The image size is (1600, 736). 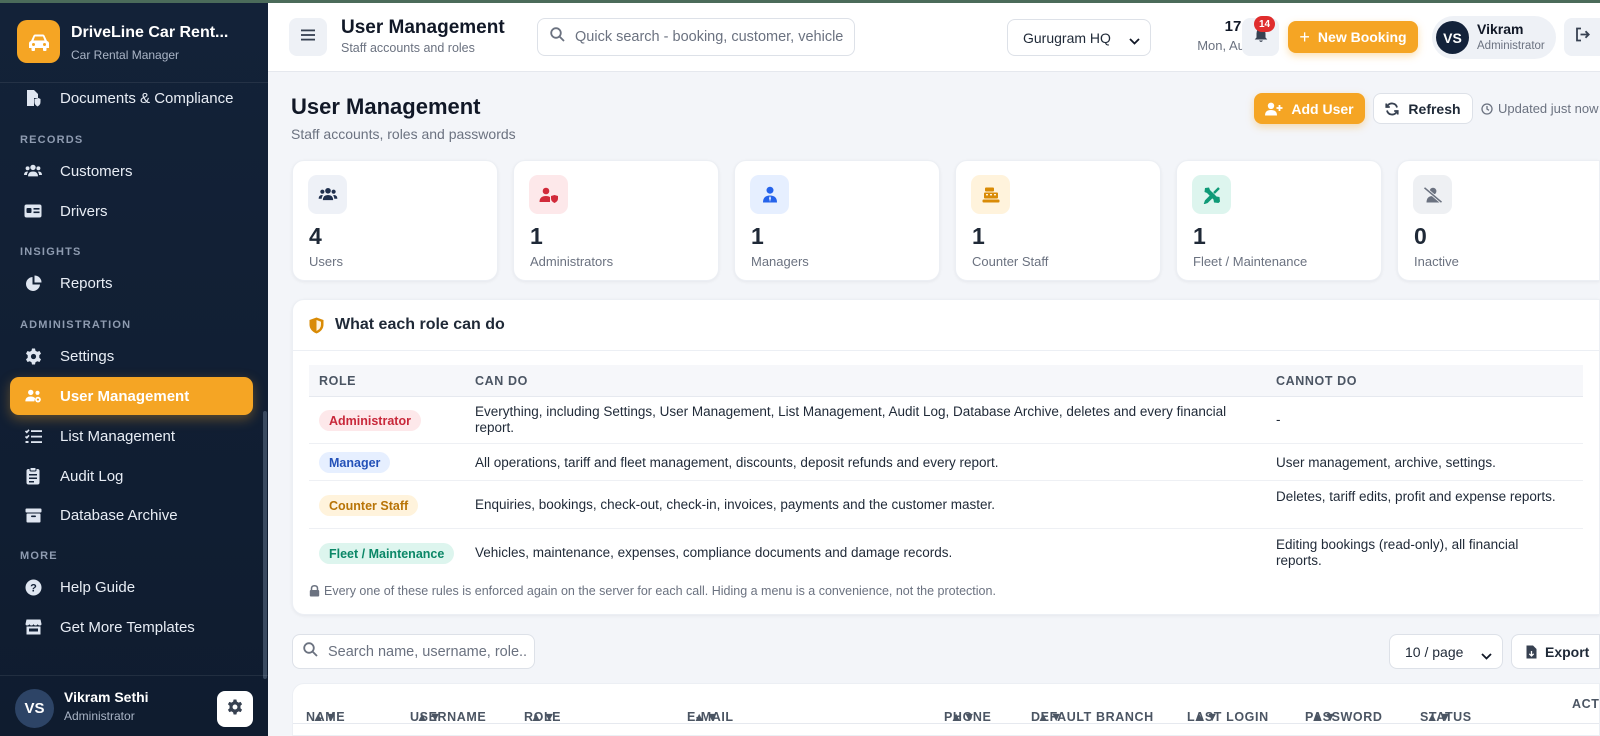 I want to click on role-cannot-do: -, so click(x=1278, y=419).